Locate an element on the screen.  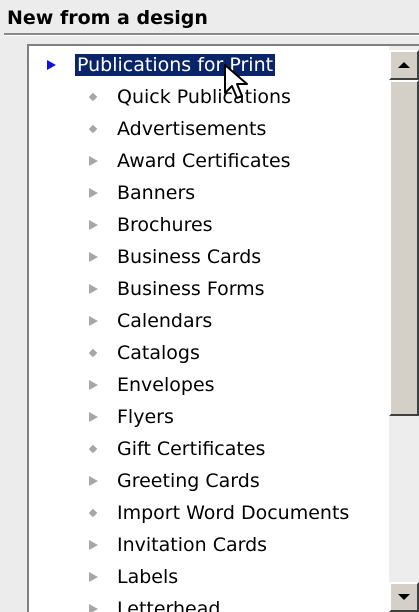
scroll-thumb is located at coordinates (404, 248).